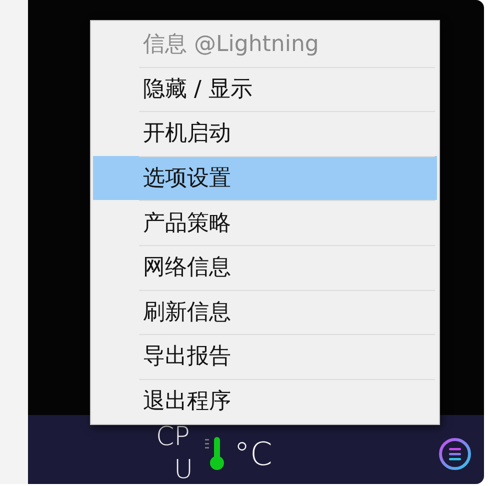  Describe the element at coordinates (265, 222) in the screenshot. I see `menu-item: 产品策略` at that location.